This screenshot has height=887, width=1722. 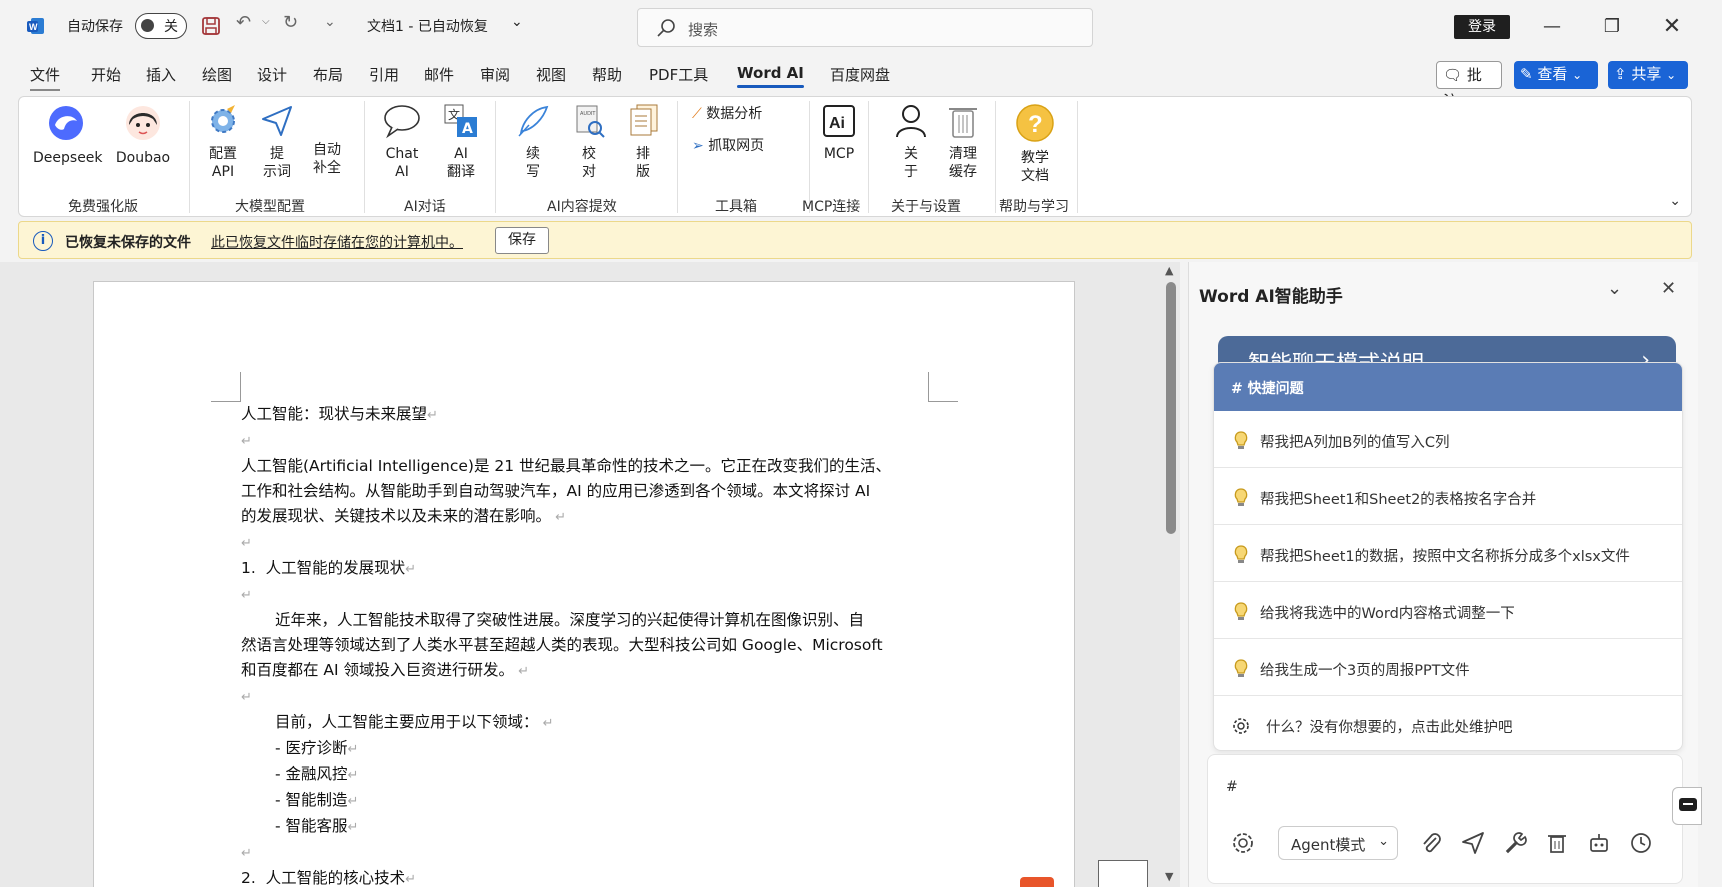 What do you see at coordinates (211, 26) in the screenshot?
I see `save-icon` at bounding box center [211, 26].